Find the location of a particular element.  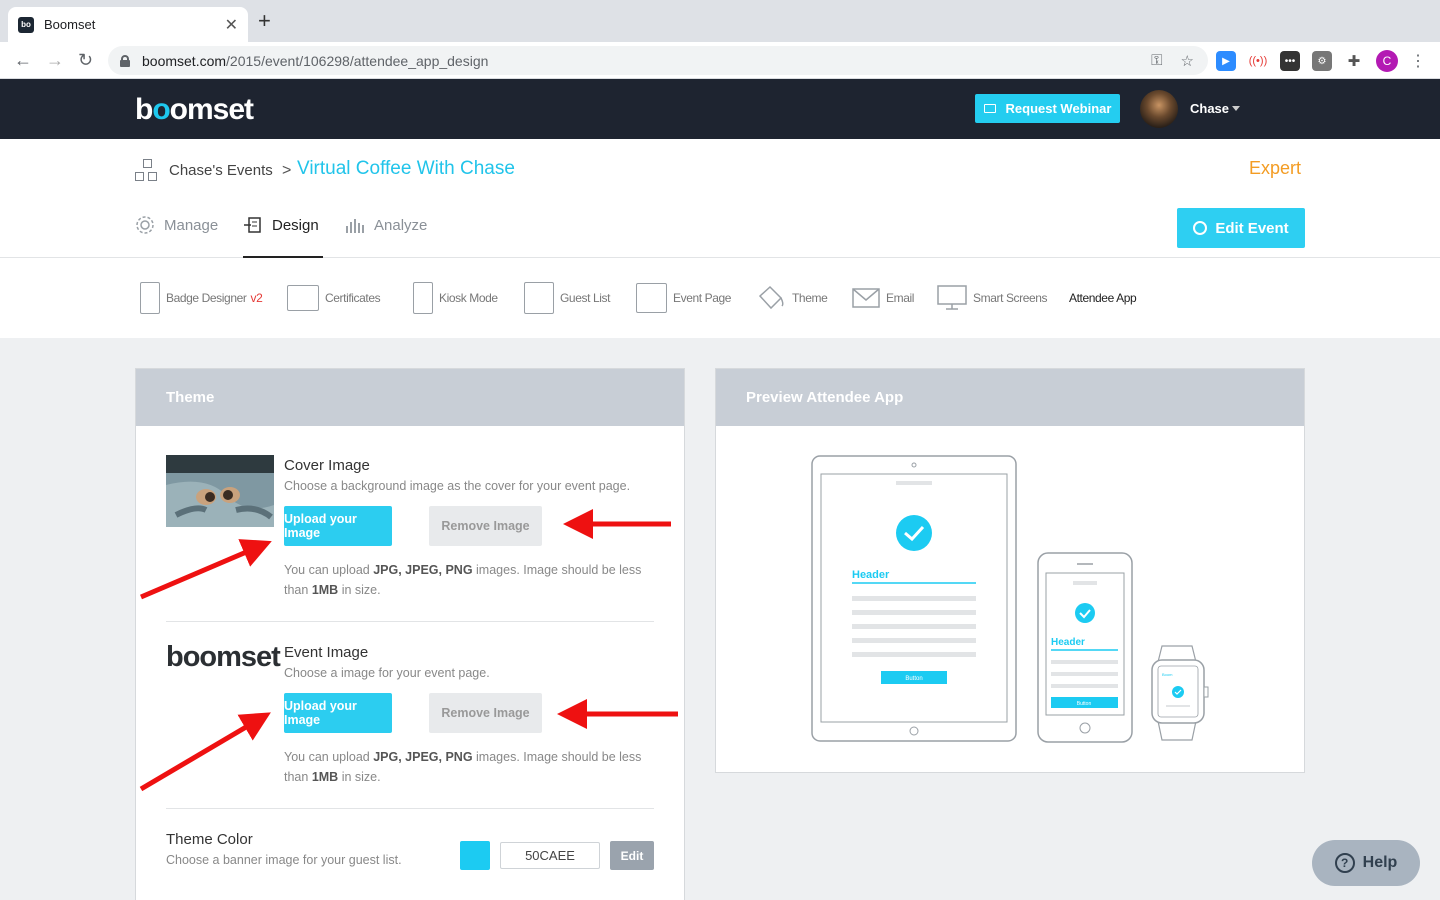

phone-mockup: Header Button is located at coordinates (1085, 647).